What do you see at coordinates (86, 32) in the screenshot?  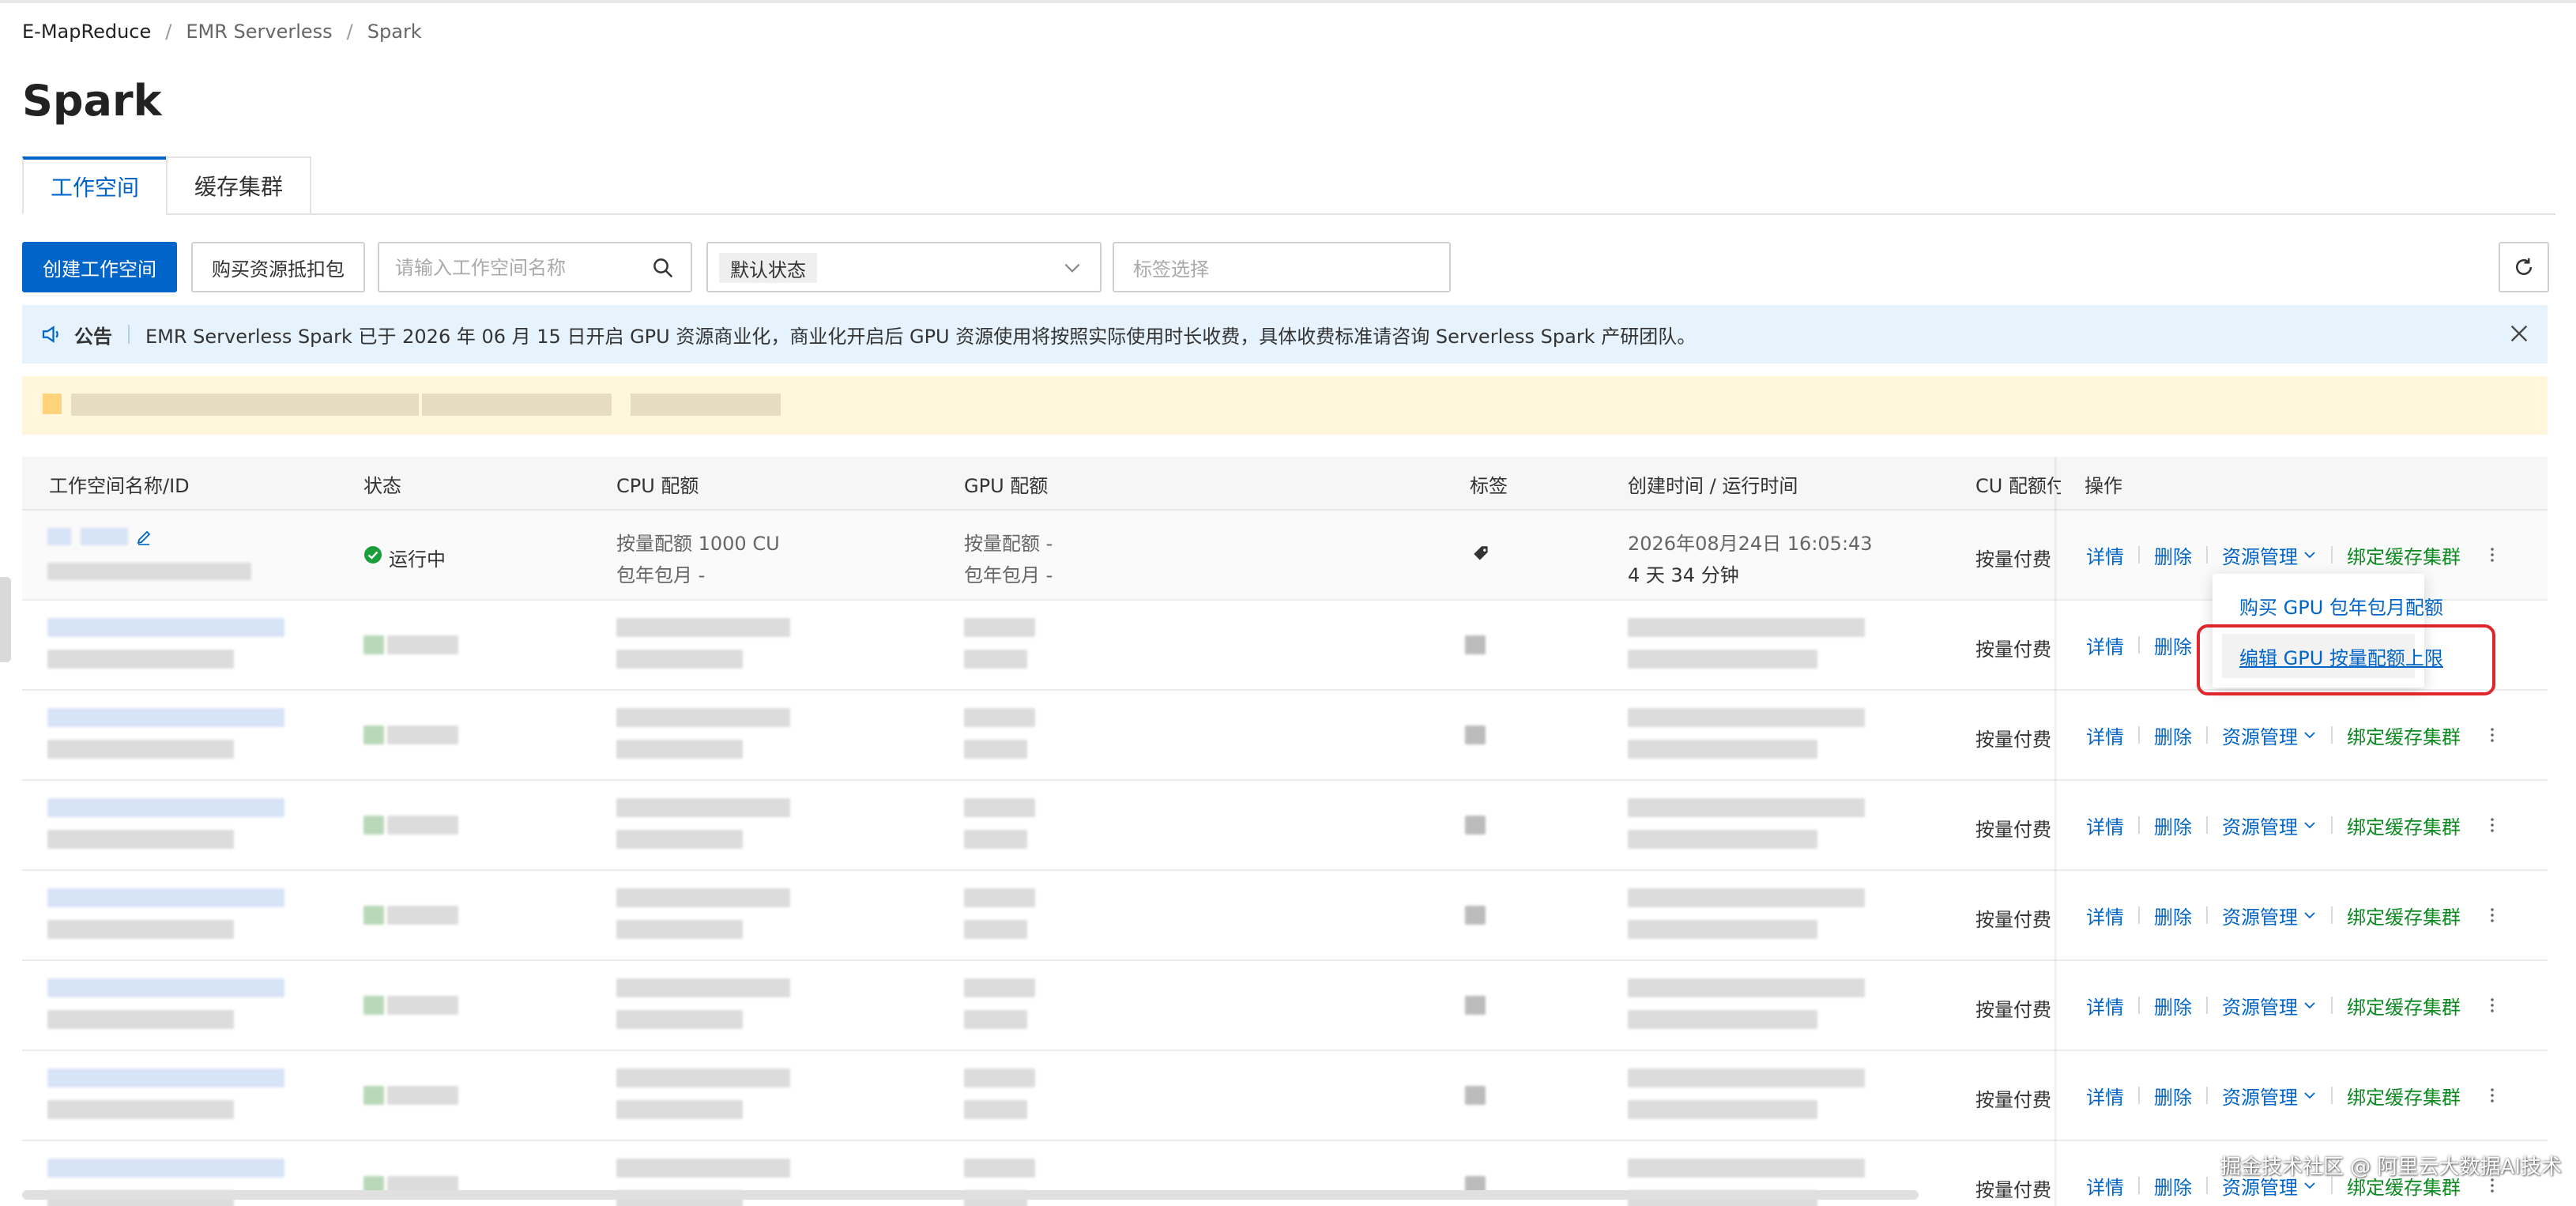 I see `breadcrumb-emr: E-MapReduce` at bounding box center [86, 32].